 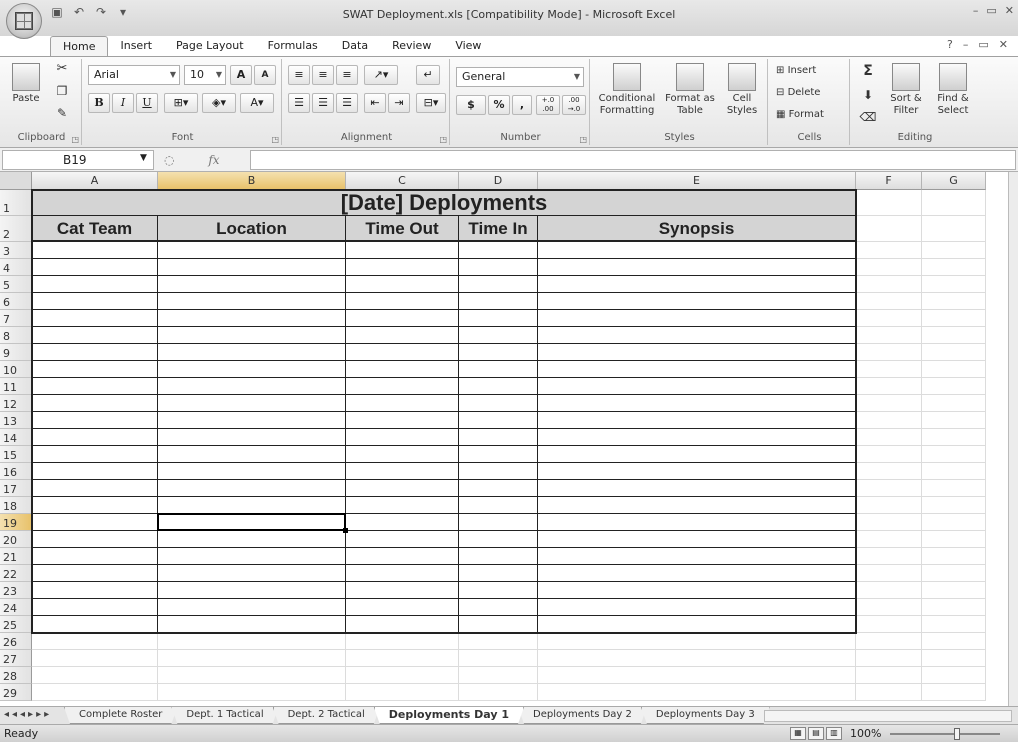 What do you see at coordinates (868, 117) in the screenshot?
I see `clear-icon: ⌫` at bounding box center [868, 117].